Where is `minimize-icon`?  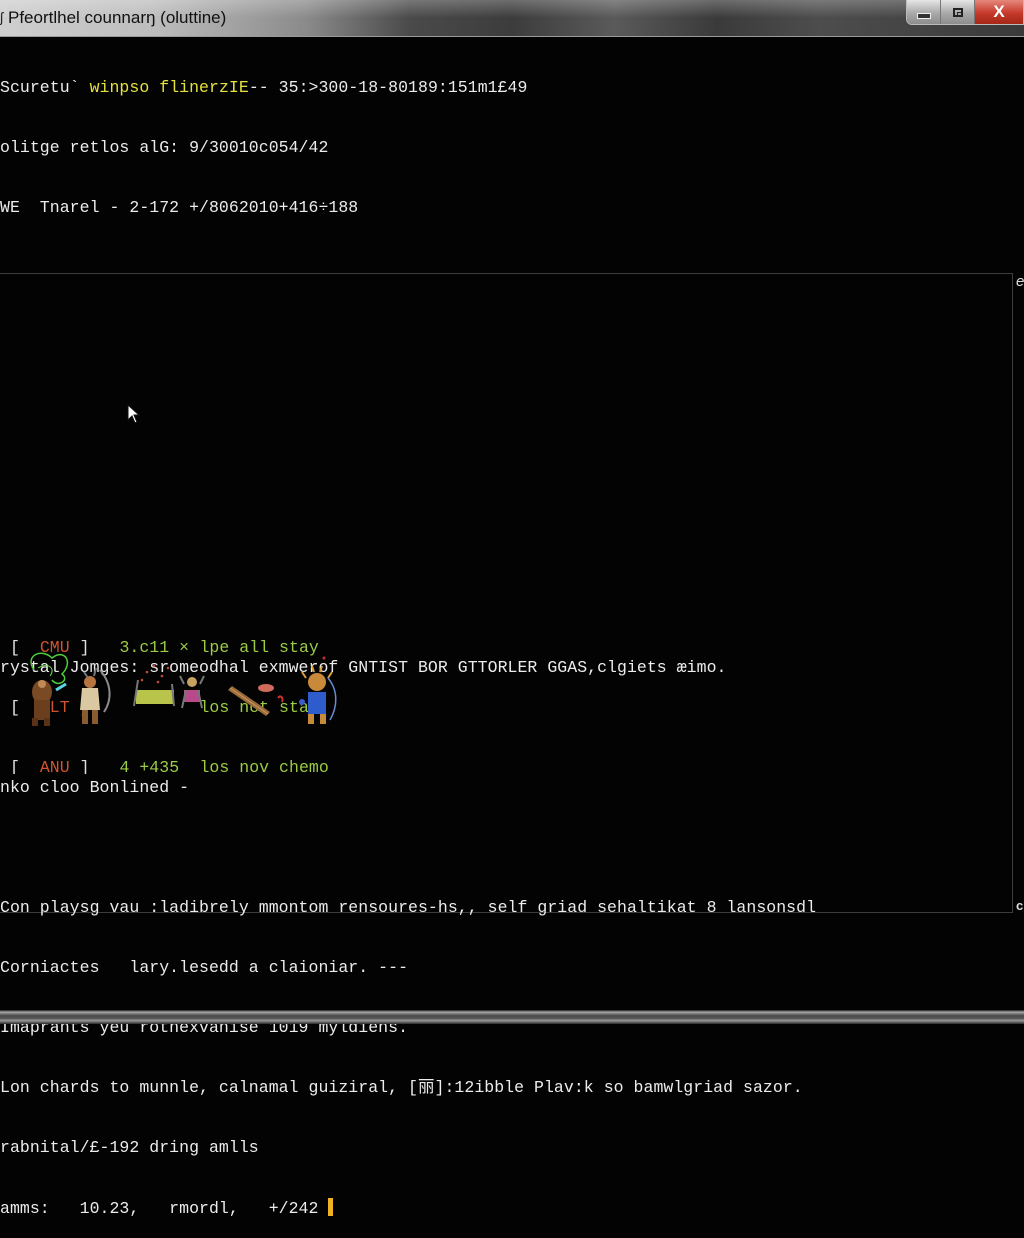 minimize-icon is located at coordinates (923, 16).